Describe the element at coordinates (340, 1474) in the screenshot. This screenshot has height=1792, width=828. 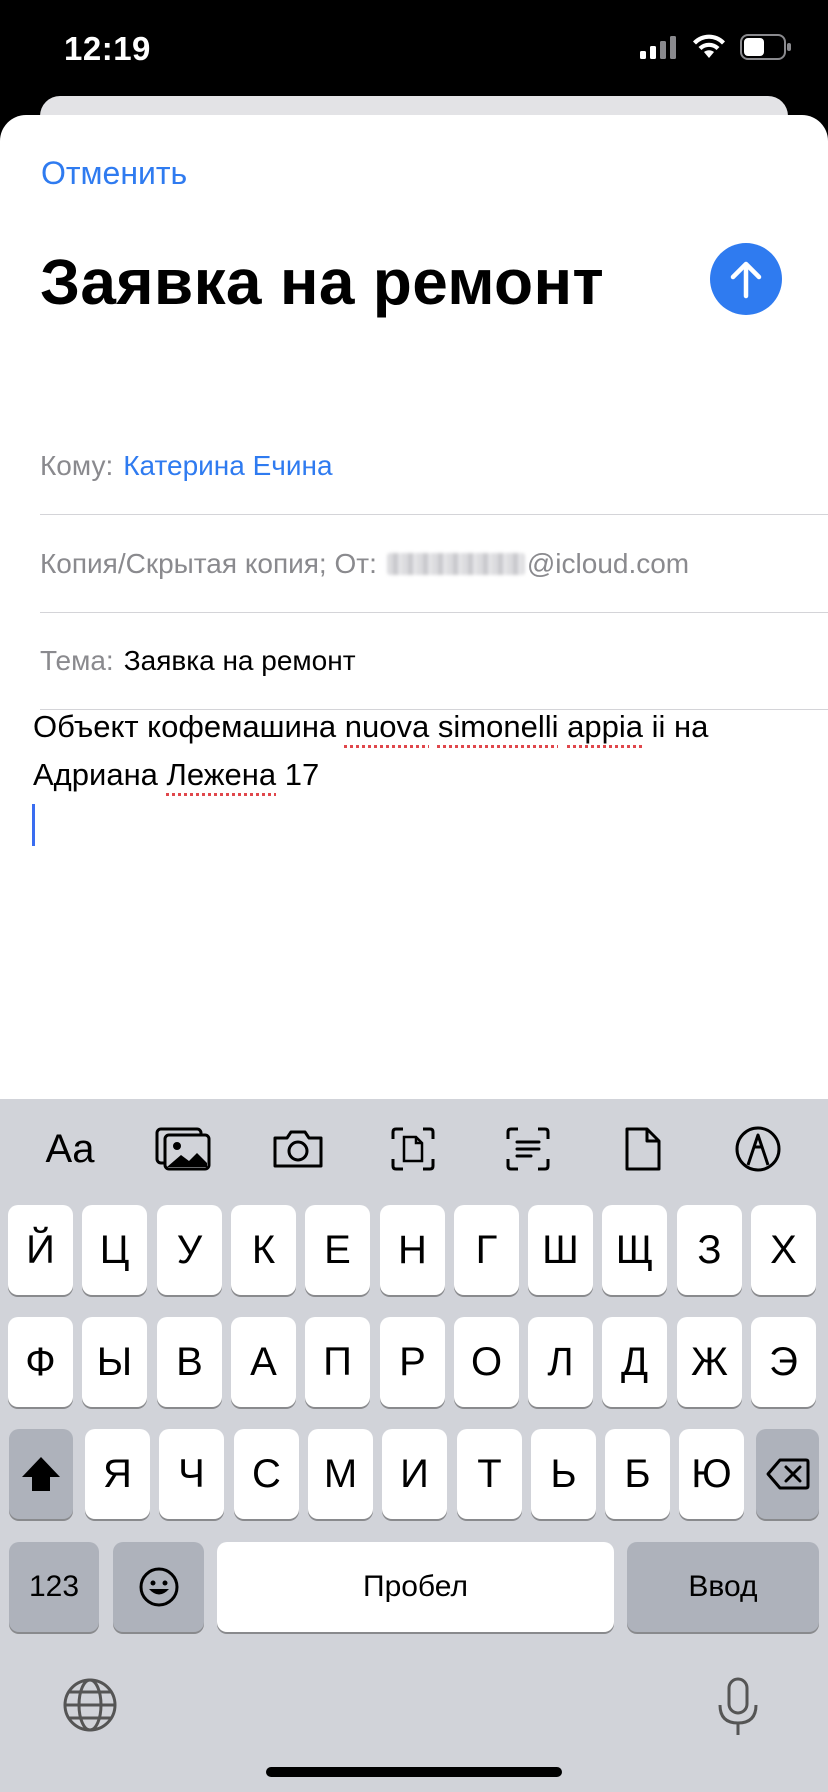
I see `key-М: М` at that location.